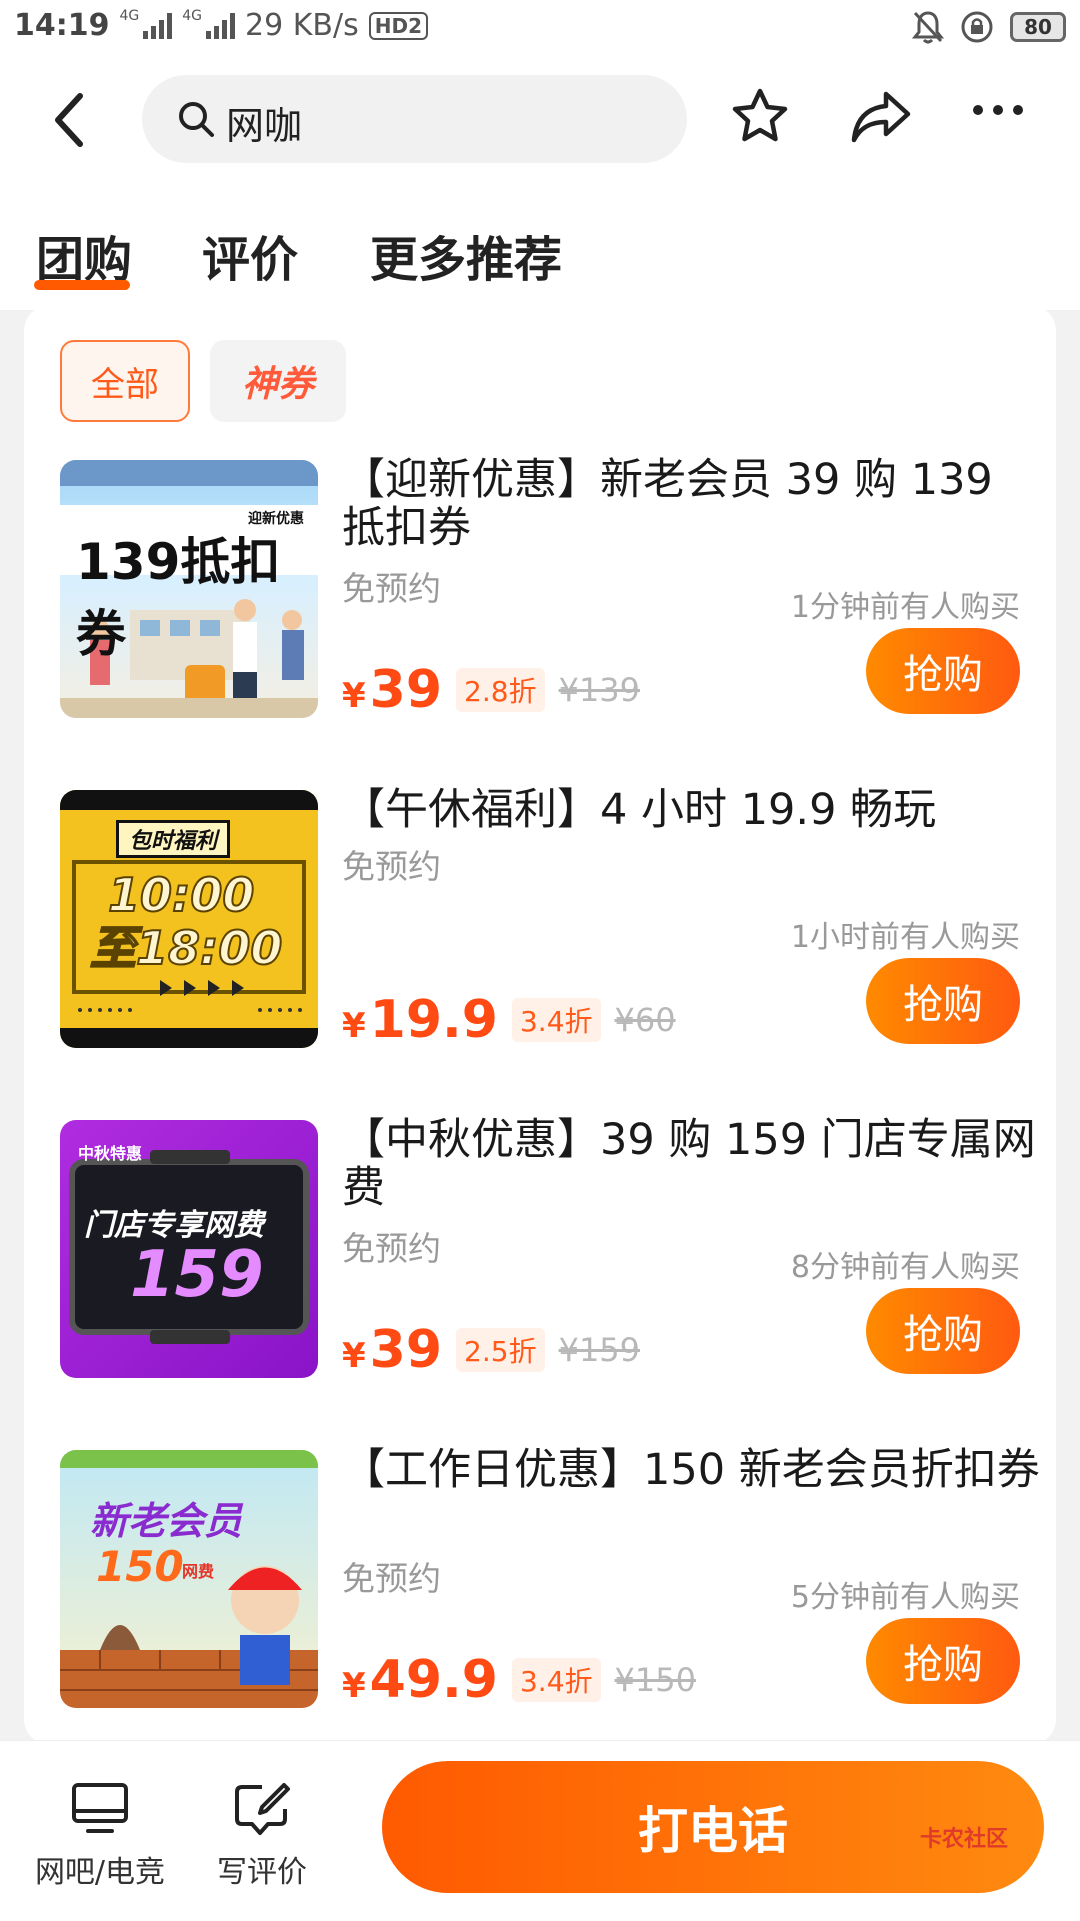  What do you see at coordinates (713, 1831) in the screenshot?
I see `call-button-label: 打电话` at bounding box center [713, 1831].